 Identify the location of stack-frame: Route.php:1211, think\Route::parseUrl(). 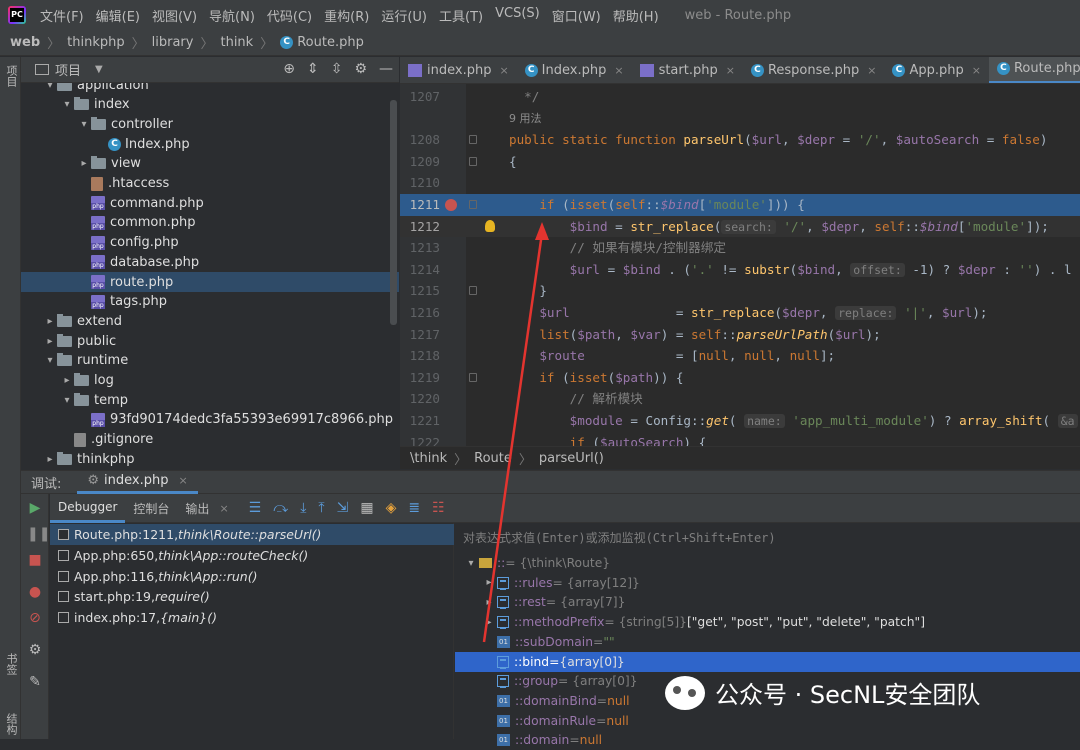
(252, 534).